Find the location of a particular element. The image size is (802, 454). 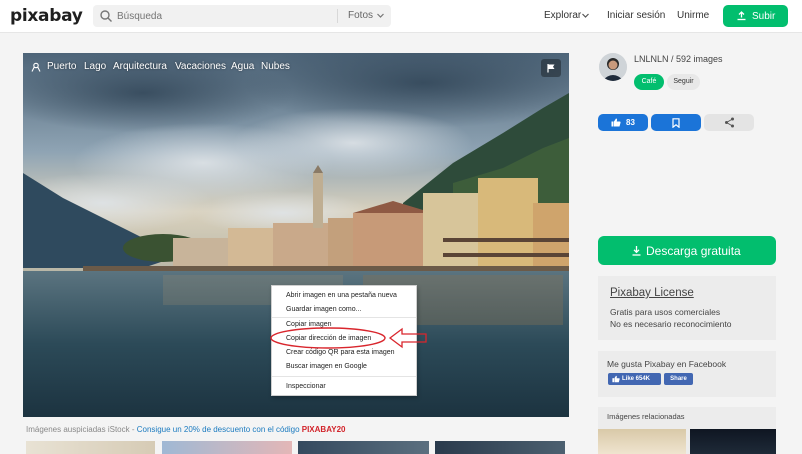

explore-menu: Explorar is located at coordinates (562, 15).